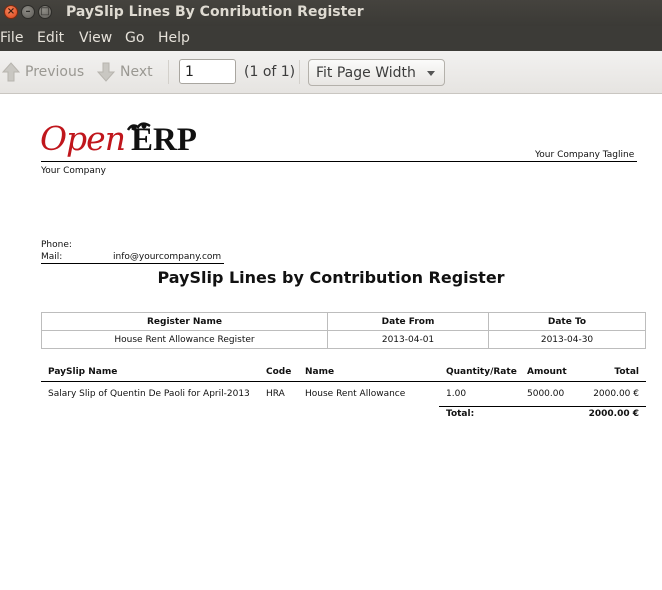  I want to click on payslip-name-header: PaySlip Name, so click(150, 372).